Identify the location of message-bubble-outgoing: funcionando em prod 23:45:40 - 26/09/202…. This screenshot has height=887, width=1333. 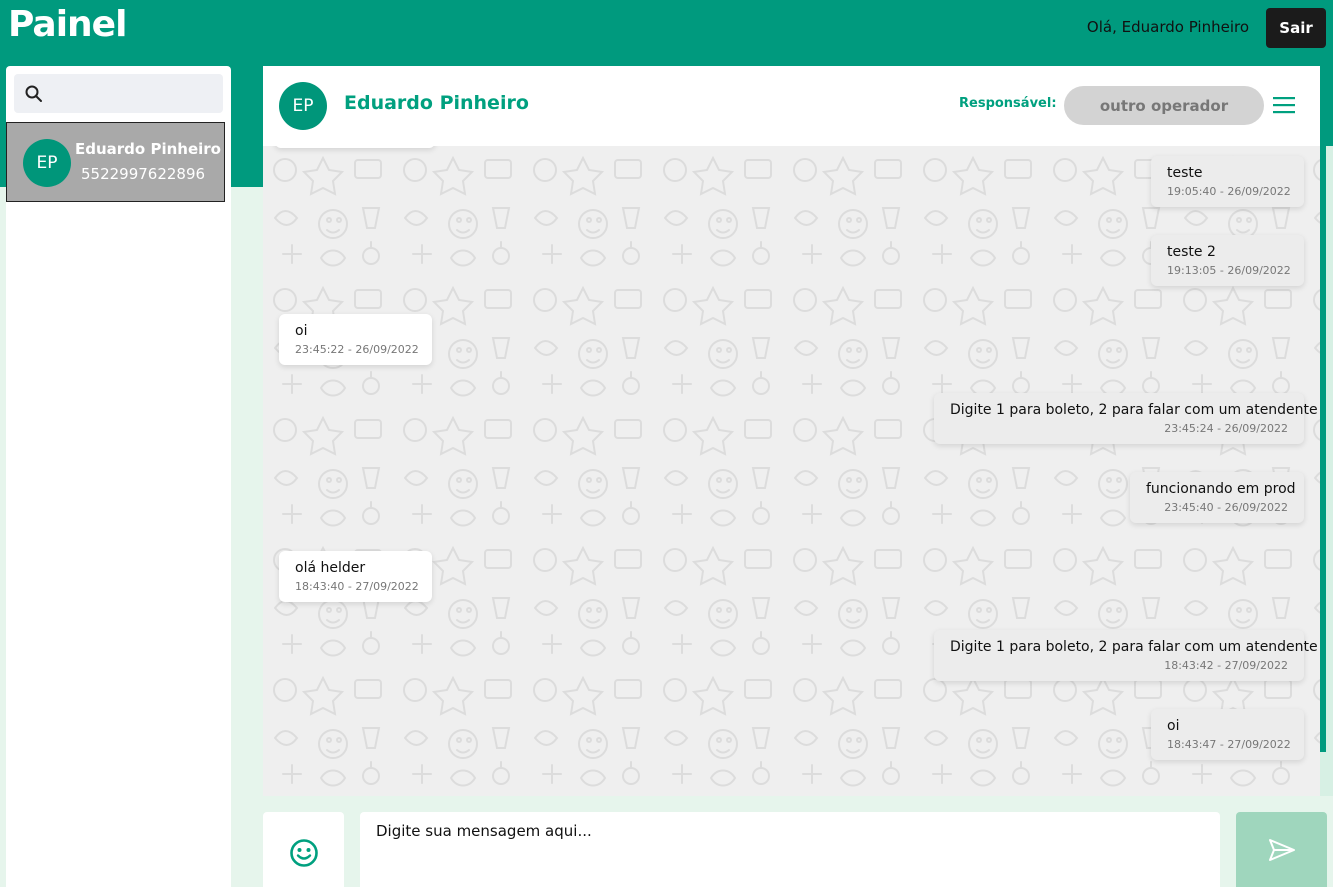
(1217, 497).